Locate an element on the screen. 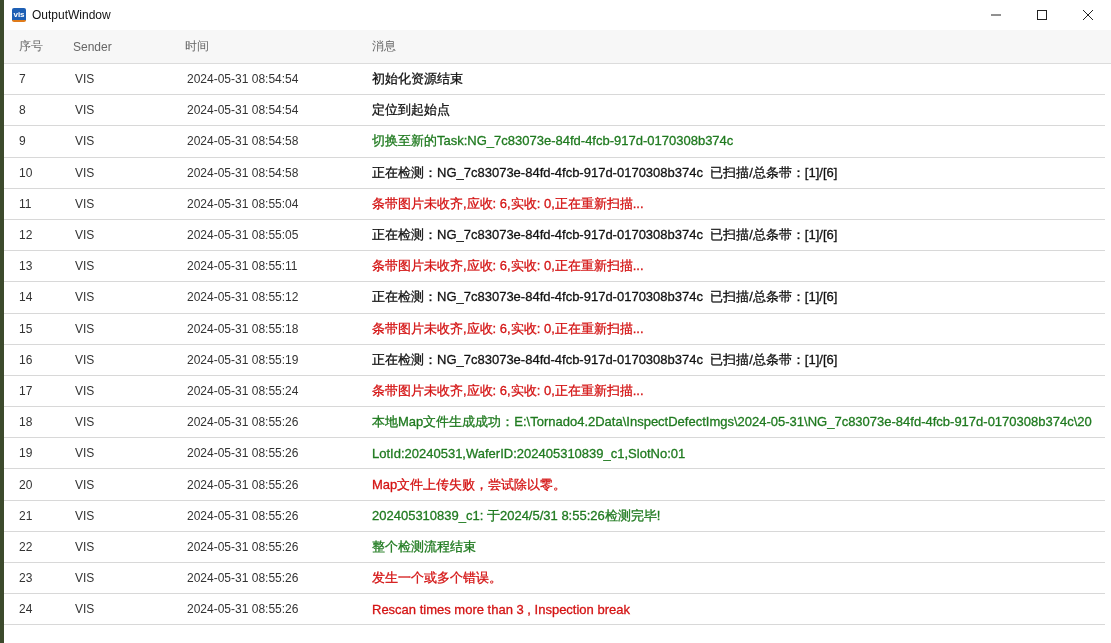 This screenshot has width=1111, height=643. table-cell: 22 is located at coordinates (26, 546).